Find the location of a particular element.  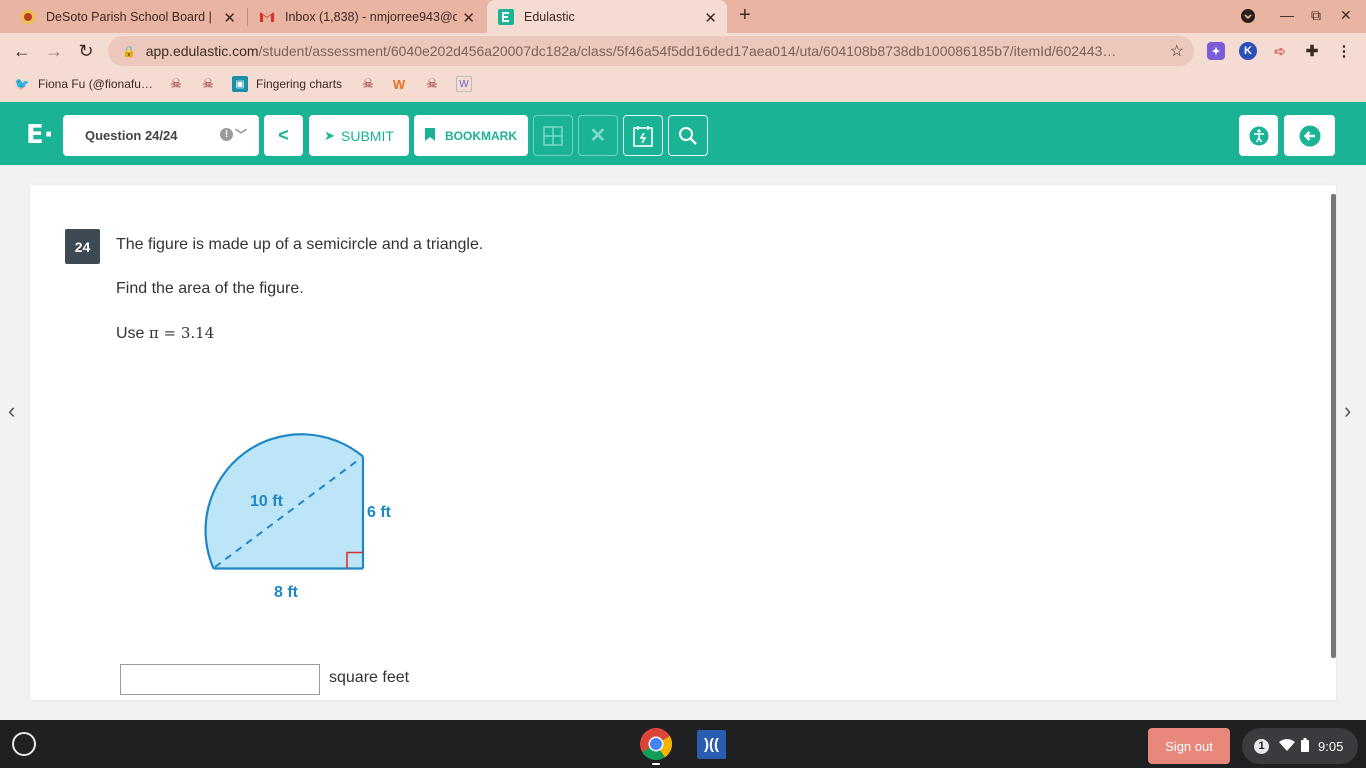

exit-button is located at coordinates (1309, 135).